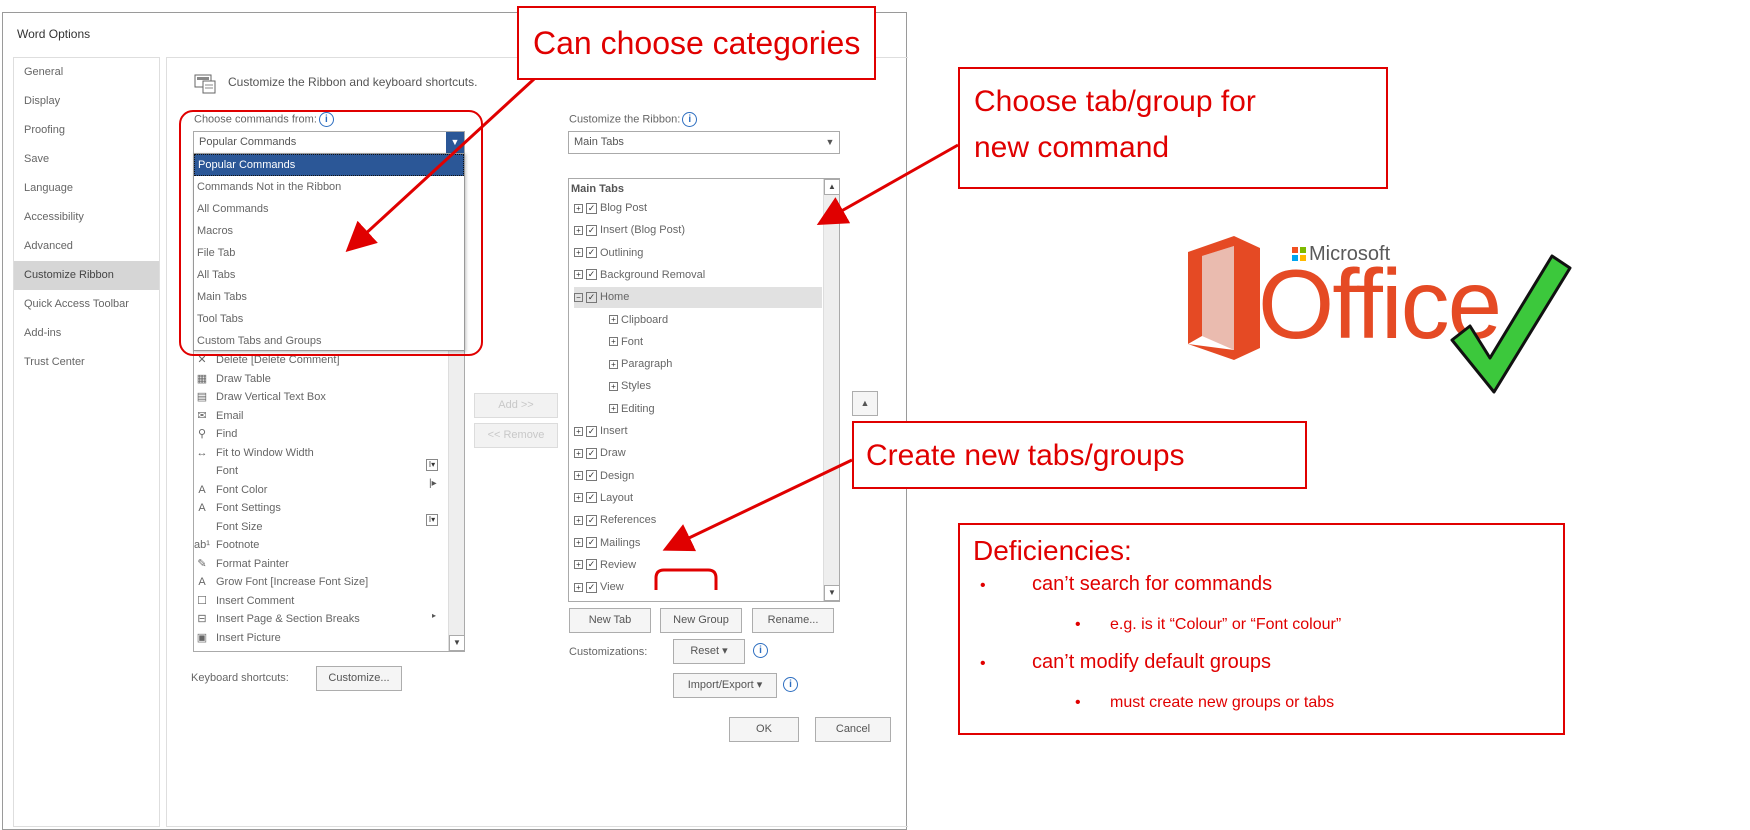 This screenshot has height=830, width=1750. I want to click on deficiency-item: can’t modify default groups, so click(1152, 662).